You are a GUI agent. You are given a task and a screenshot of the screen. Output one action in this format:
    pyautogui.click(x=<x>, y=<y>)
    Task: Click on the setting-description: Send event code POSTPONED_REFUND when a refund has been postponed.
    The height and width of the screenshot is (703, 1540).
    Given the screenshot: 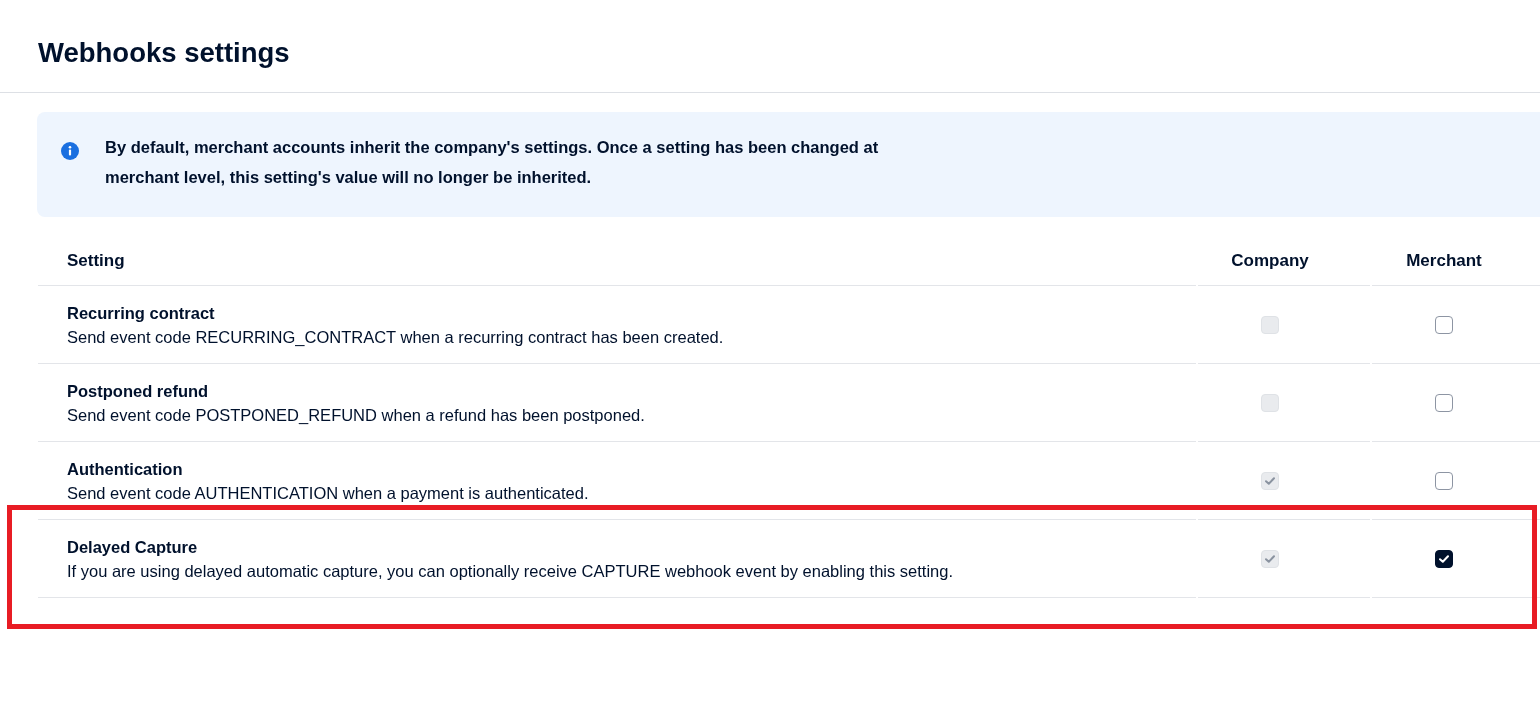 What is the action you would take?
    pyautogui.click(x=356, y=415)
    